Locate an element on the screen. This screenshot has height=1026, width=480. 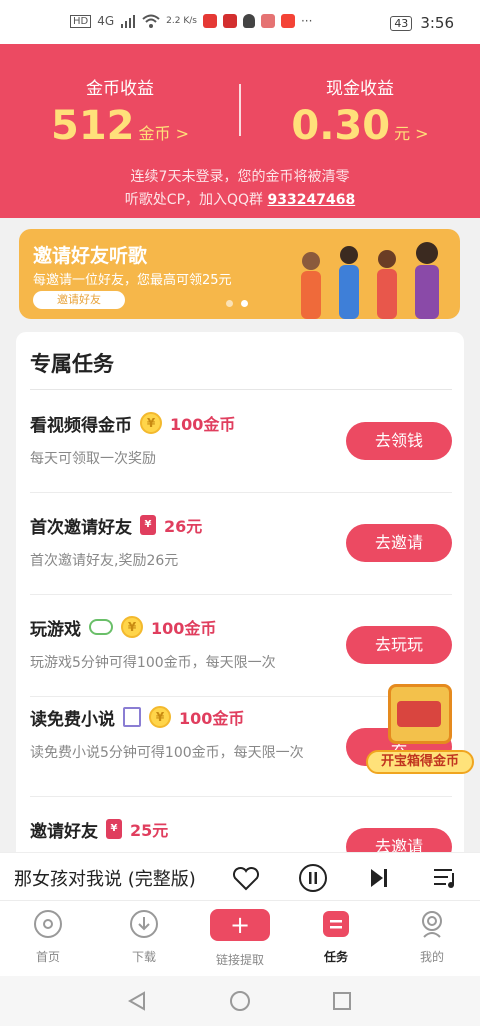
speed-label: 2.2 K/s is located at coordinates (181, 21).